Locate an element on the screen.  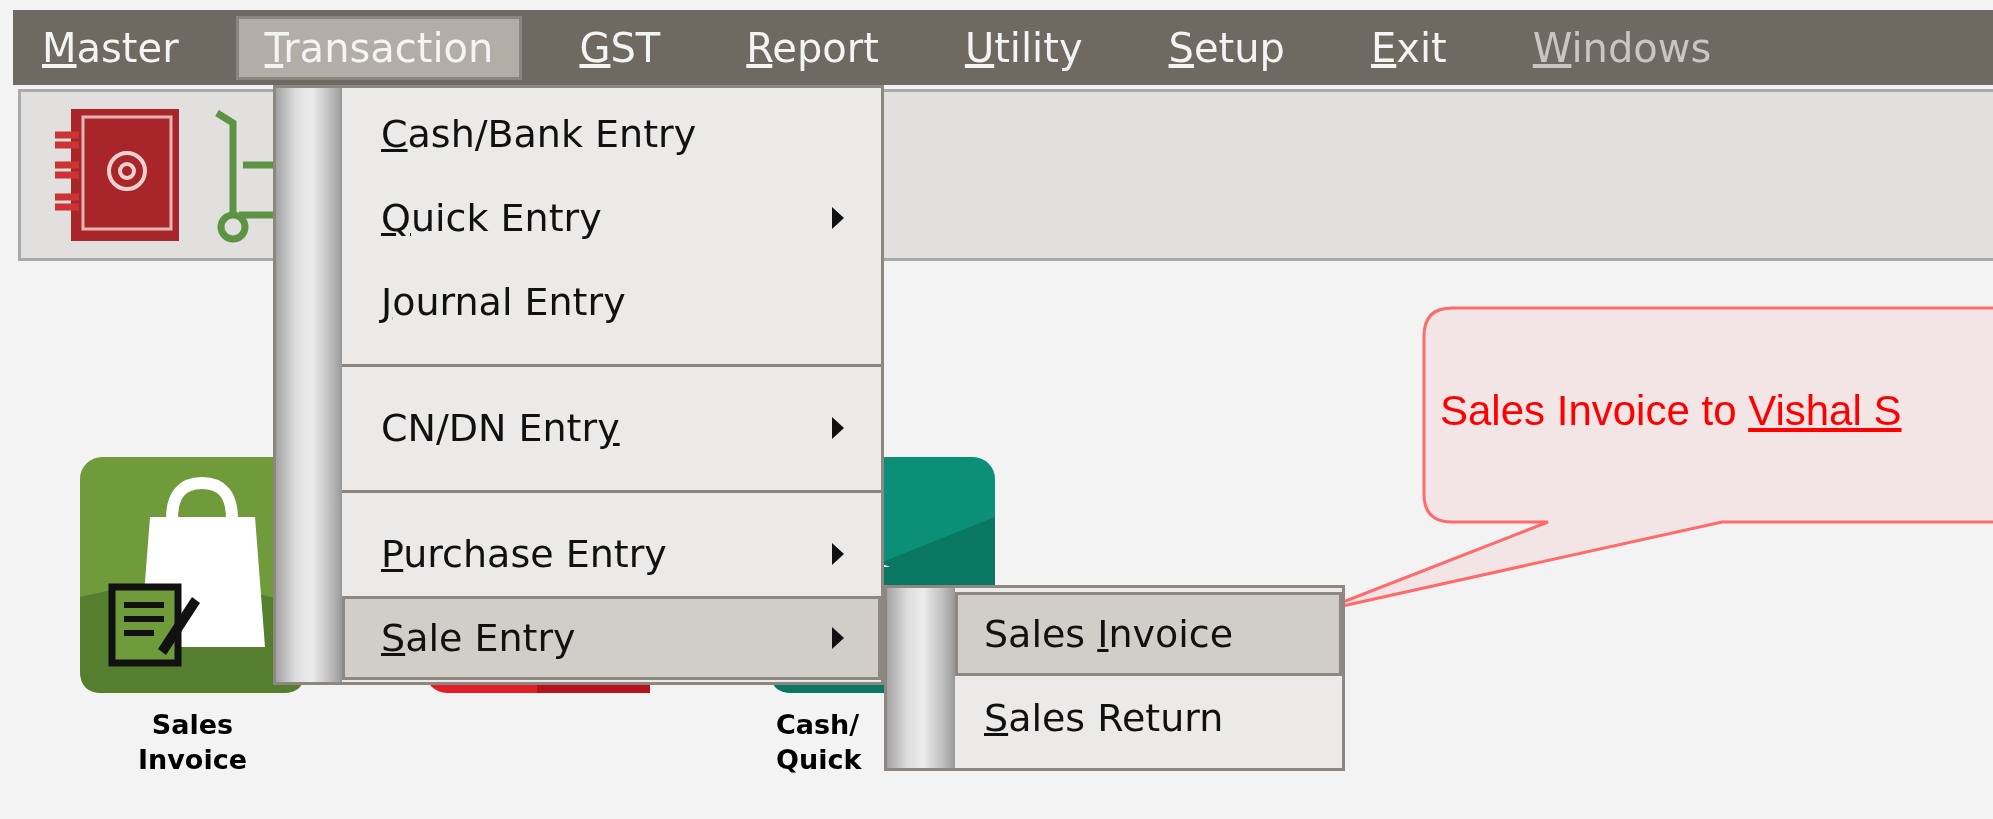
menu-item: CN/DN Entry is located at coordinates (611, 428).